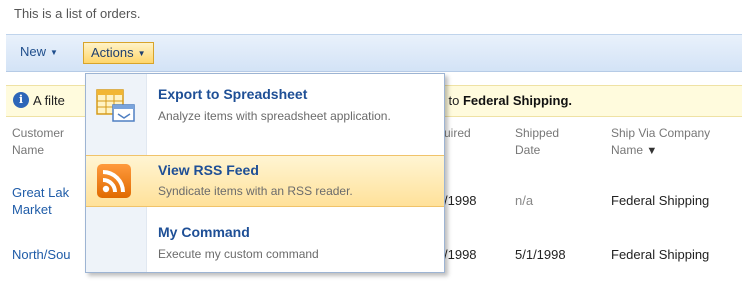 This screenshot has width=742, height=291. I want to click on new-button-label: New, so click(33, 51).